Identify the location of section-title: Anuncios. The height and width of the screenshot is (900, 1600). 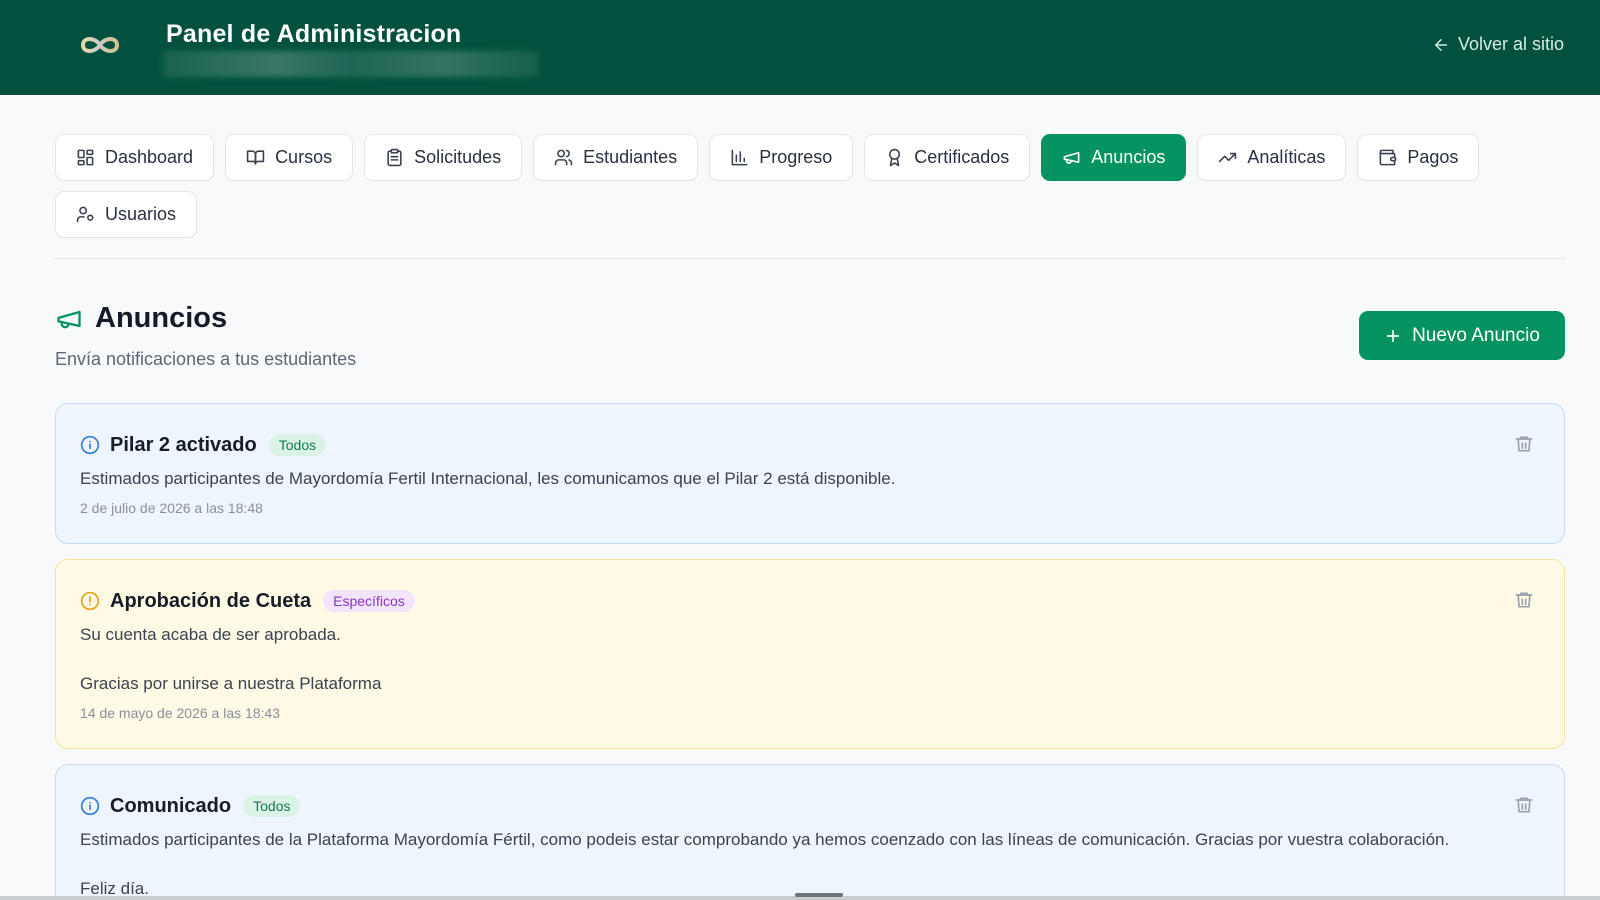
(141, 318).